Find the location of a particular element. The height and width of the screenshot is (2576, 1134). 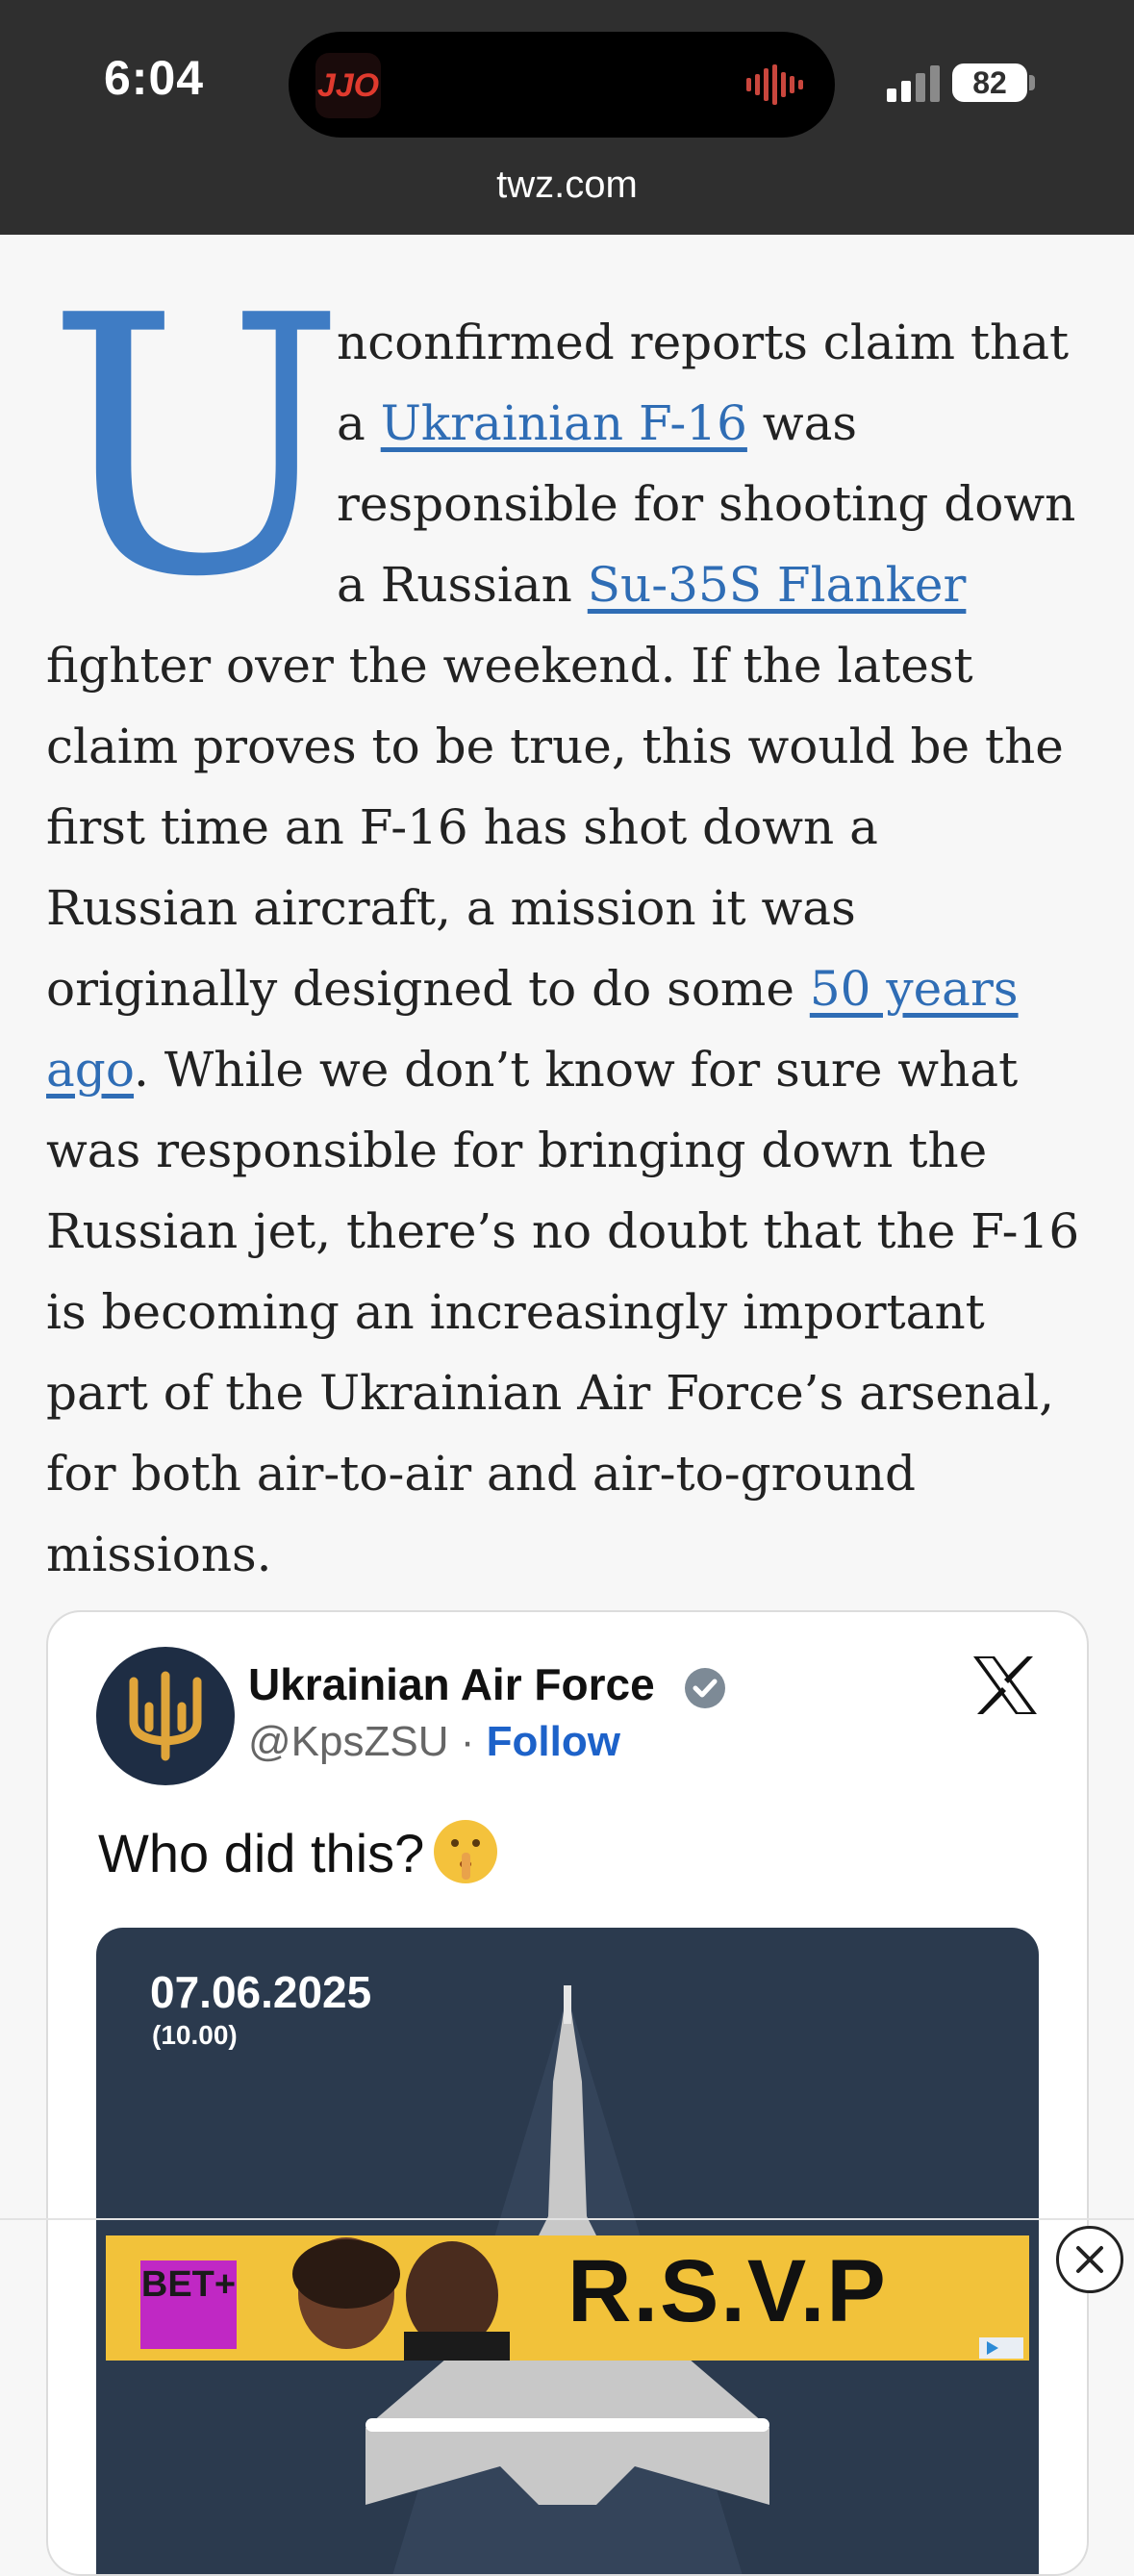

ad-banner: BET+ R.S.V.P is located at coordinates (568, 2298).